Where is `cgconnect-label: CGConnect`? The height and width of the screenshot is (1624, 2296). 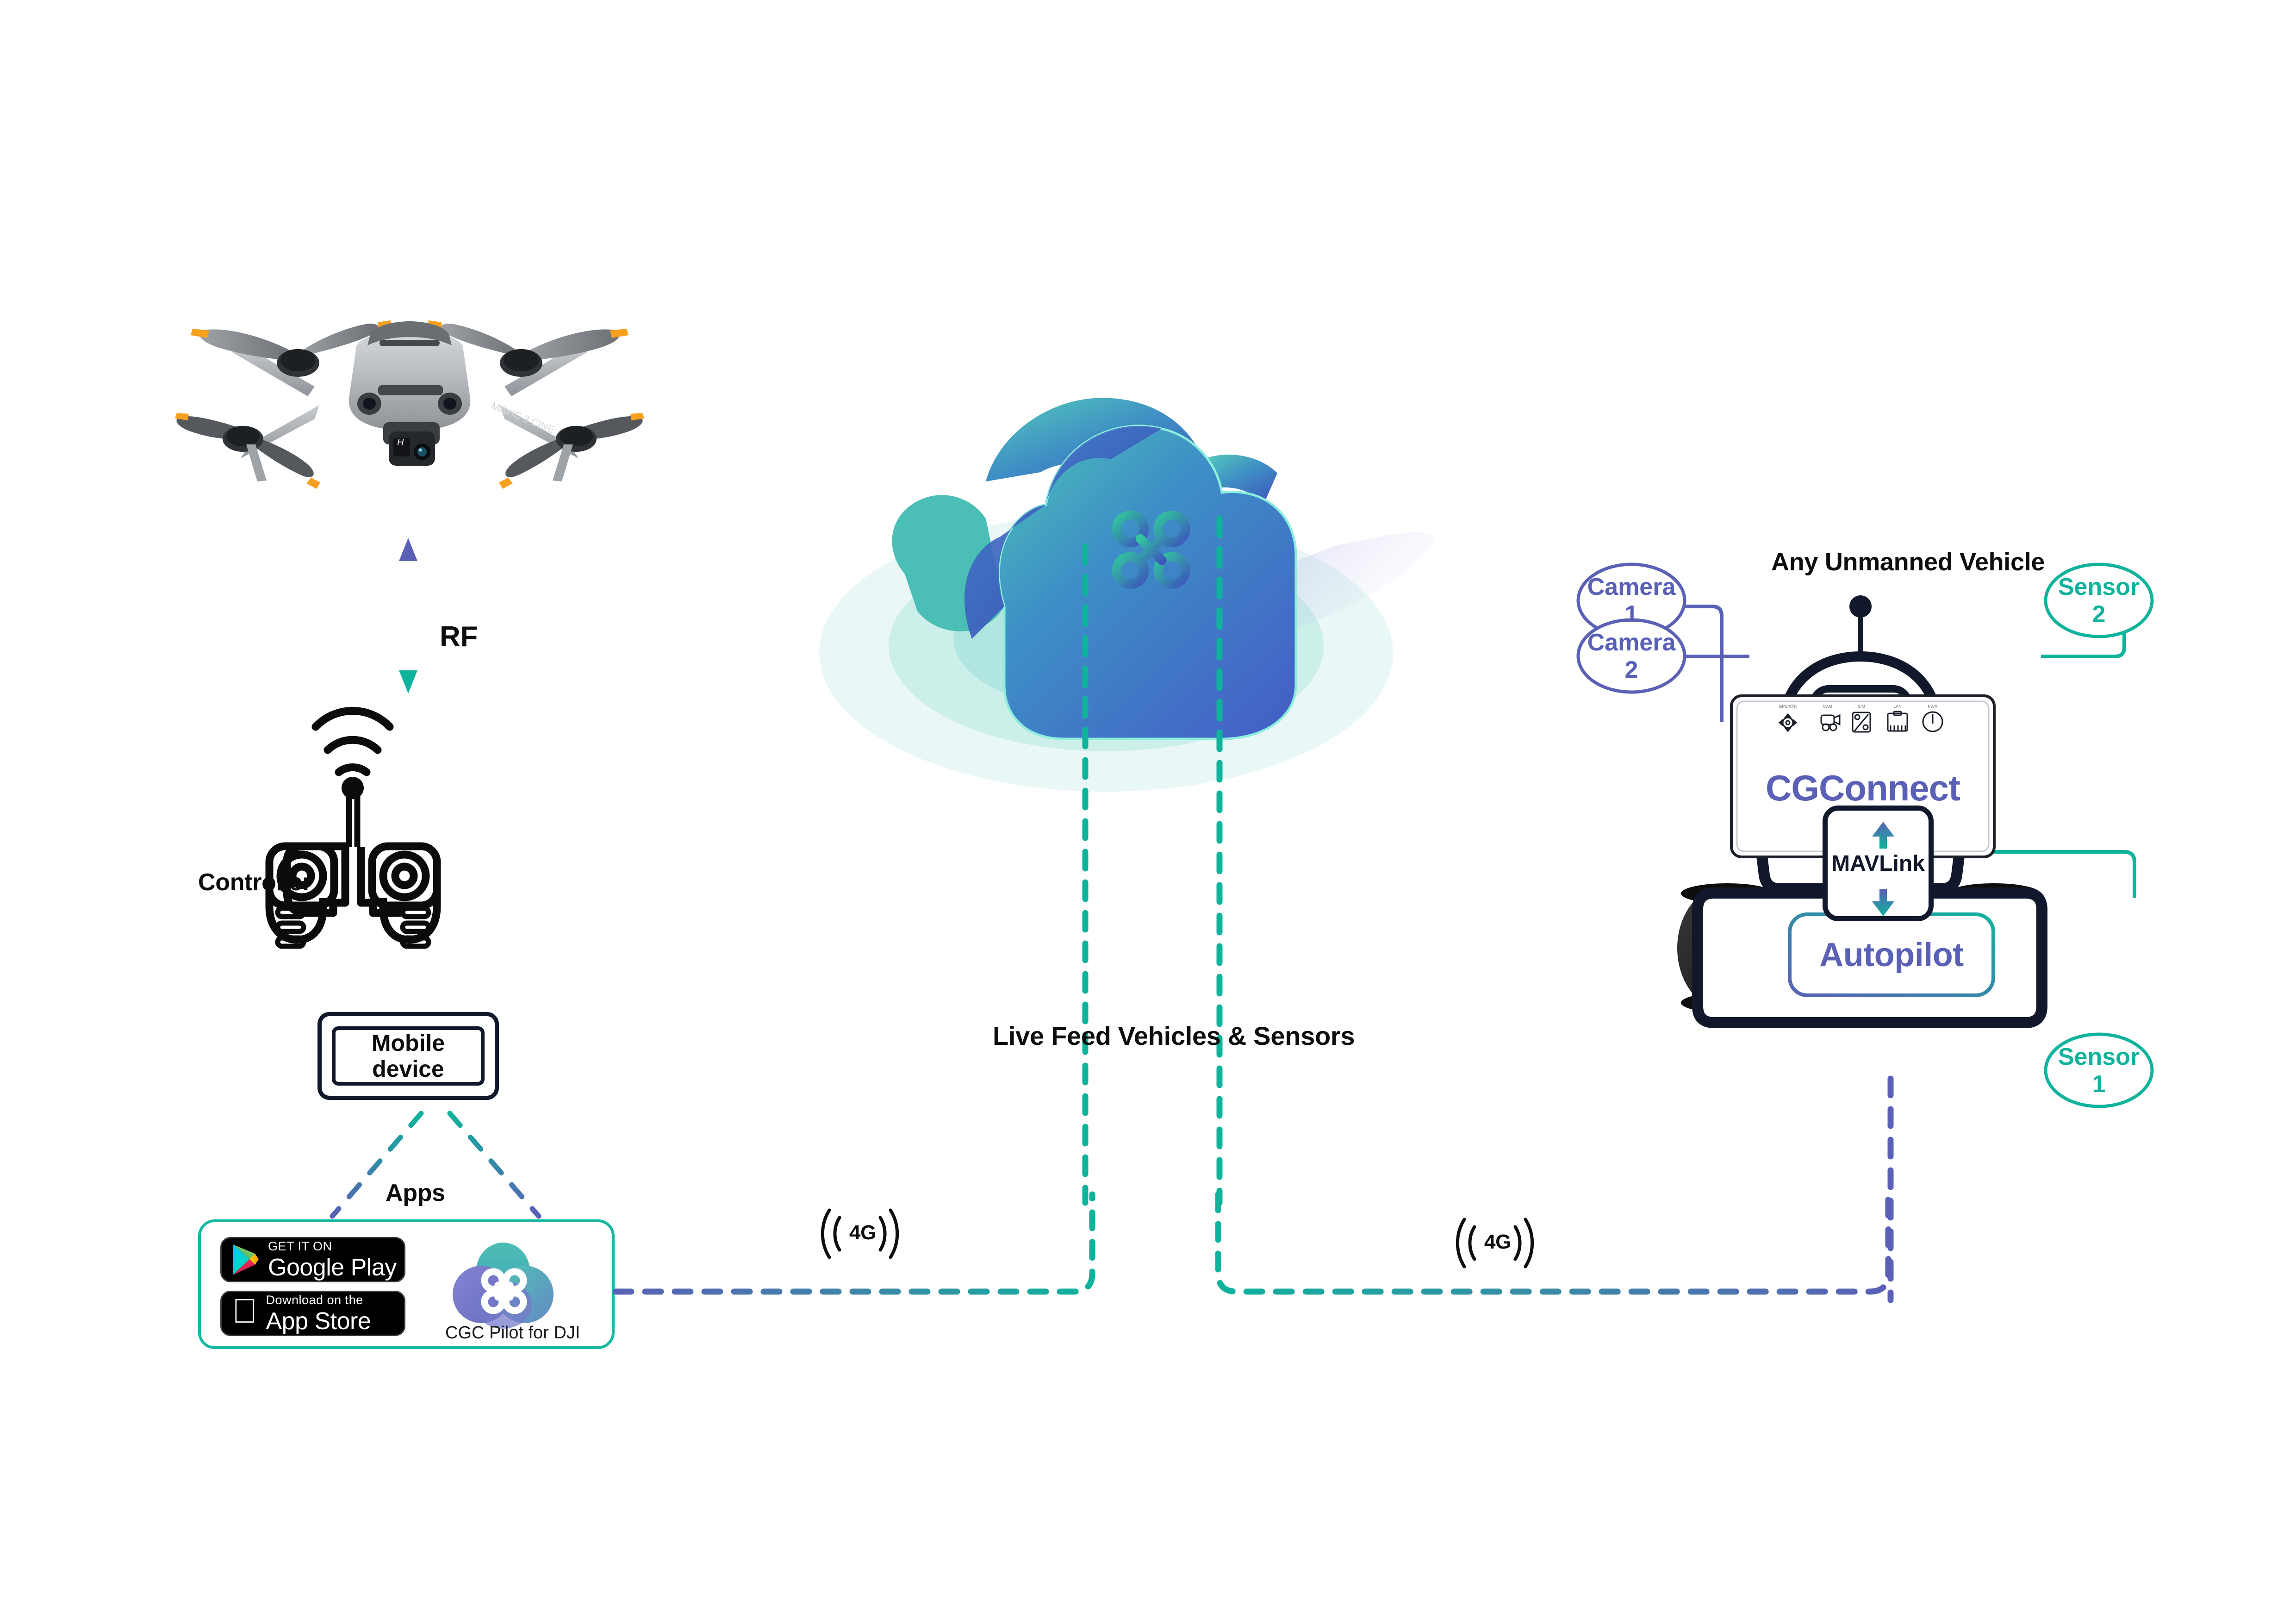
cgconnect-label: CGConnect is located at coordinates (1863, 788).